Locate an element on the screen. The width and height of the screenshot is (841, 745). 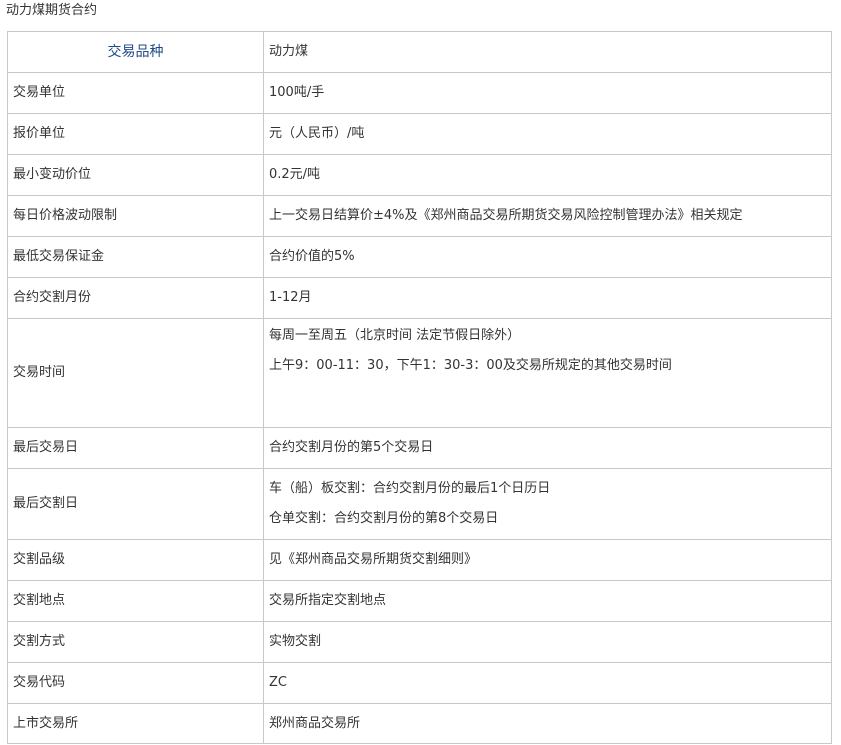
table-row: 合约交割月份 1-12月 is located at coordinates (419, 298).